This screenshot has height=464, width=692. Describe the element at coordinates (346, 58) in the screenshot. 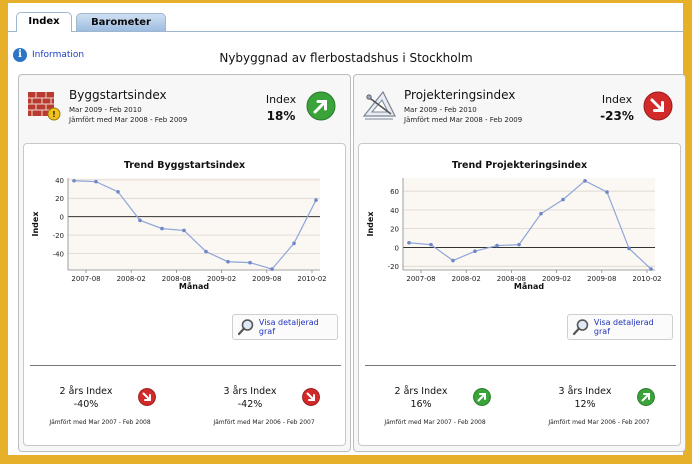

I see `page-title: Nybyggnad av flerbostadshus i Stockholm` at that location.